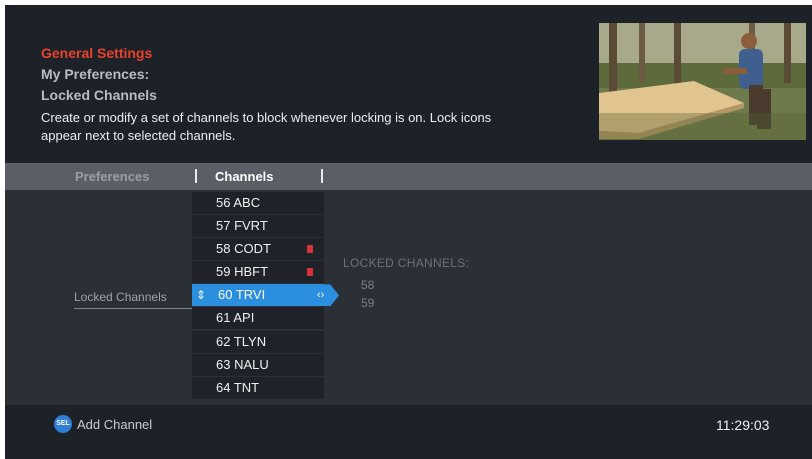  I want to click on tab-bar: Preferences Channels, so click(408, 176).